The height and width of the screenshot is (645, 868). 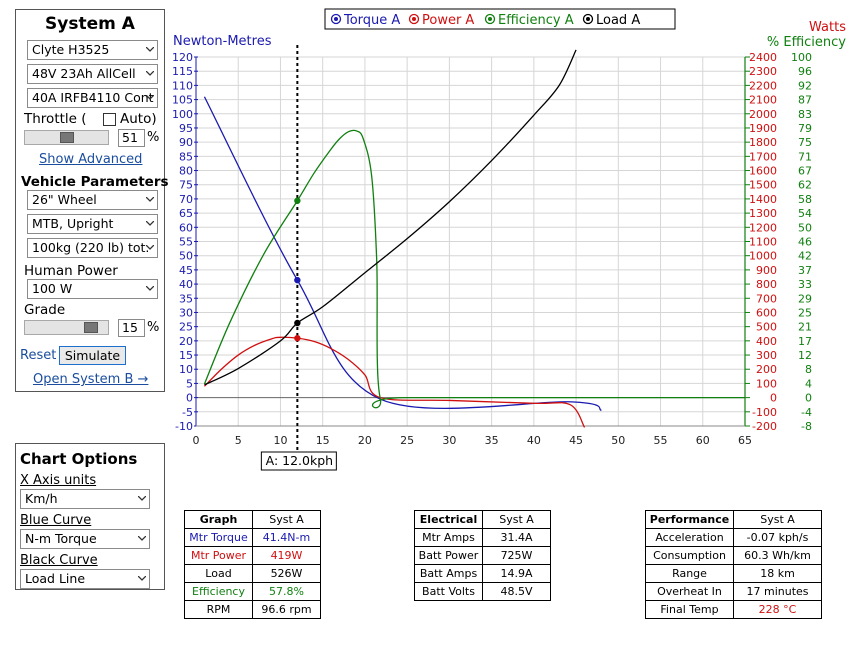 What do you see at coordinates (763, 114) in the screenshot?
I see `y-tick-label-watts: 2000` at bounding box center [763, 114].